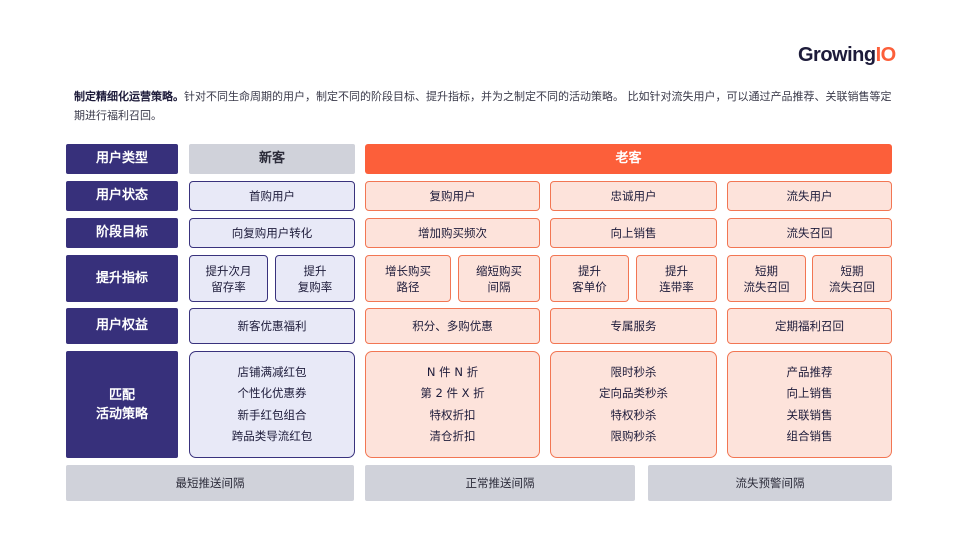 The image size is (960, 540). I want to click on strategy-repeat: N 件 N 折 第 2 件 X 折 特权折扣 清仓折扣, so click(452, 404).